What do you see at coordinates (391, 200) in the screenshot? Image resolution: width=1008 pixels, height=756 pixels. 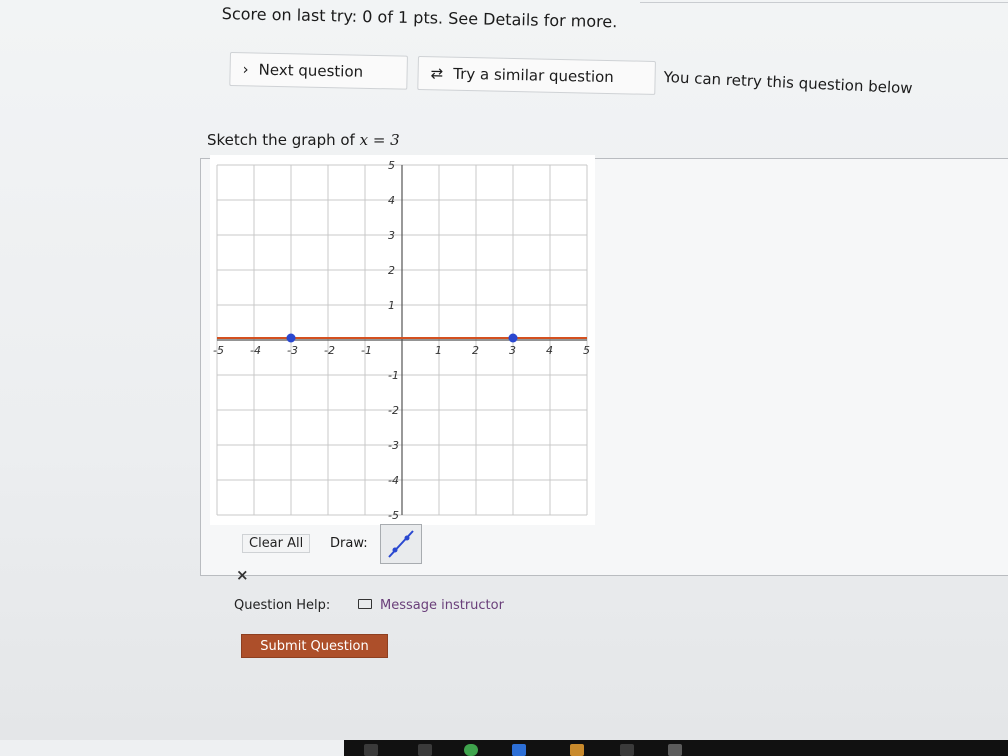 I see `y-tick-label: 4` at bounding box center [391, 200].